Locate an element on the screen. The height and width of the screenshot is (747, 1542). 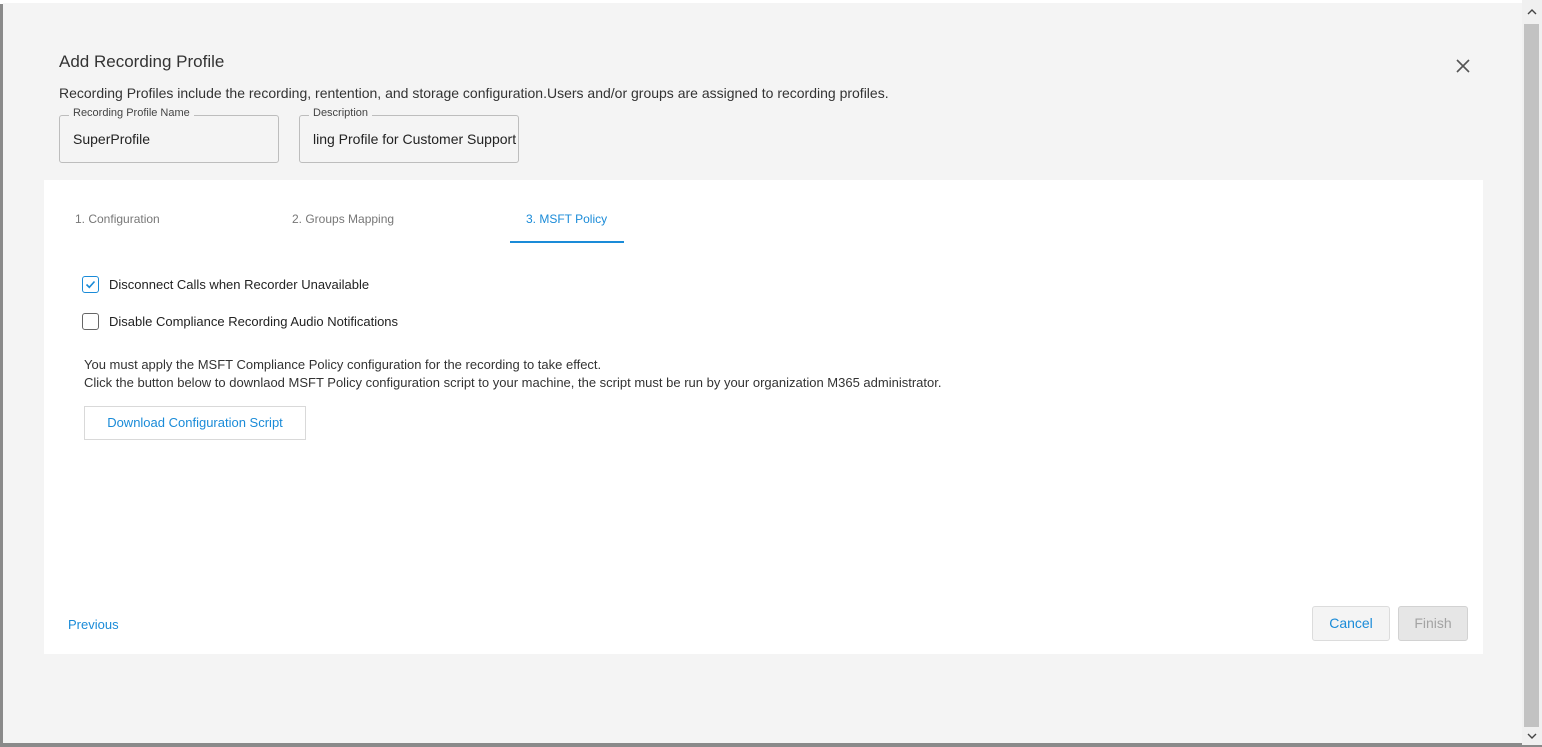
tab-groups-mapping: 2. Groups Mapping is located at coordinates (343, 219).